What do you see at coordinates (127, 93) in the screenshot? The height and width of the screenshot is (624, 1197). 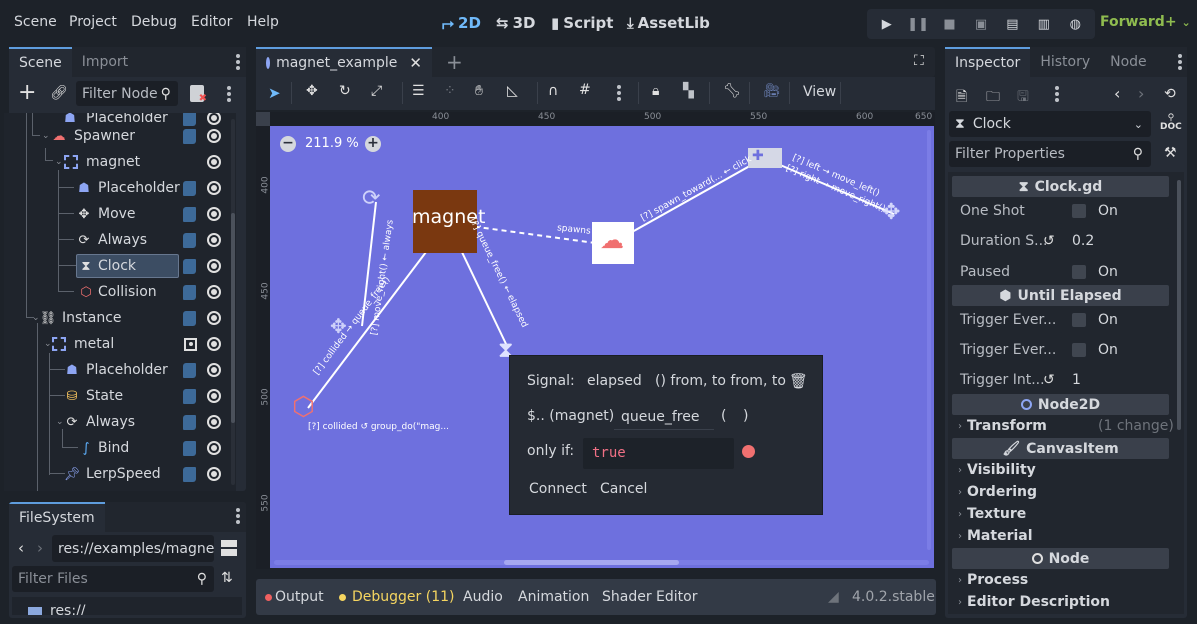 I see `filter-nodes-input: Filter Node ⚲` at bounding box center [127, 93].